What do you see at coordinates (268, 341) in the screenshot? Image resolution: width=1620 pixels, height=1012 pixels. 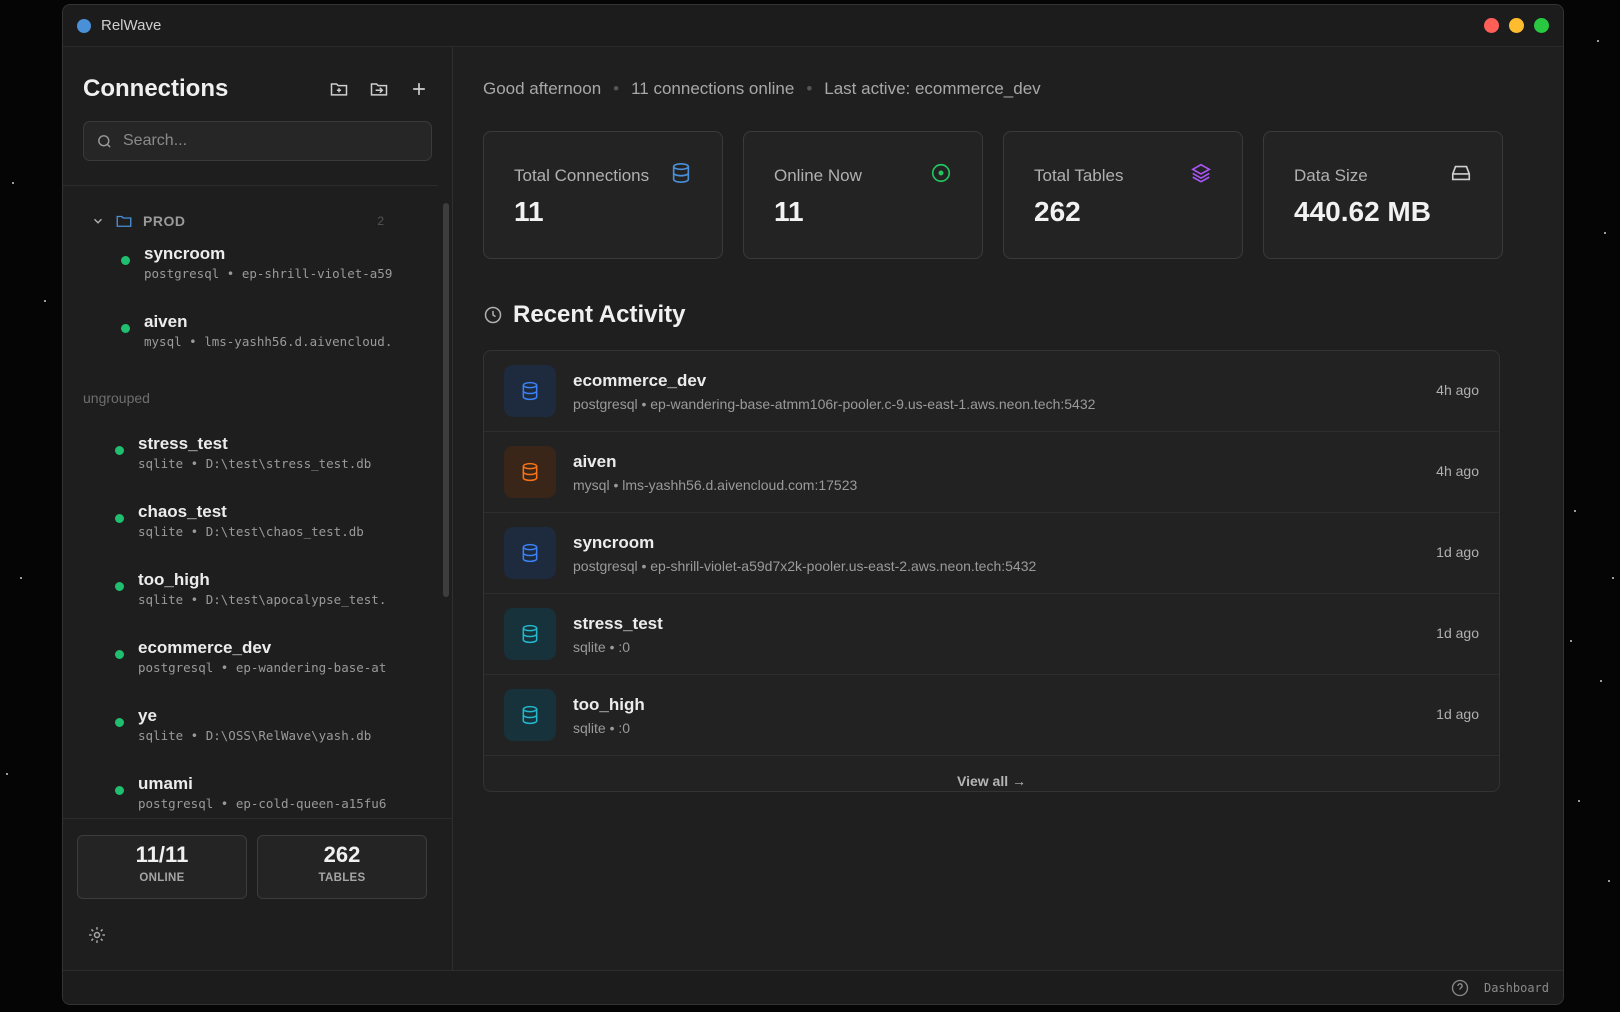 I see `connection-meta: mysql • lms-yashh56.d.aivencloud.com` at bounding box center [268, 341].